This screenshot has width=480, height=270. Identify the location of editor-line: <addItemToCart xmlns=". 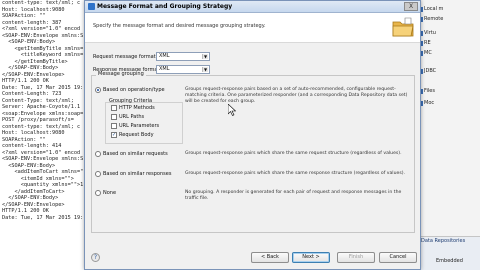
(43, 172).